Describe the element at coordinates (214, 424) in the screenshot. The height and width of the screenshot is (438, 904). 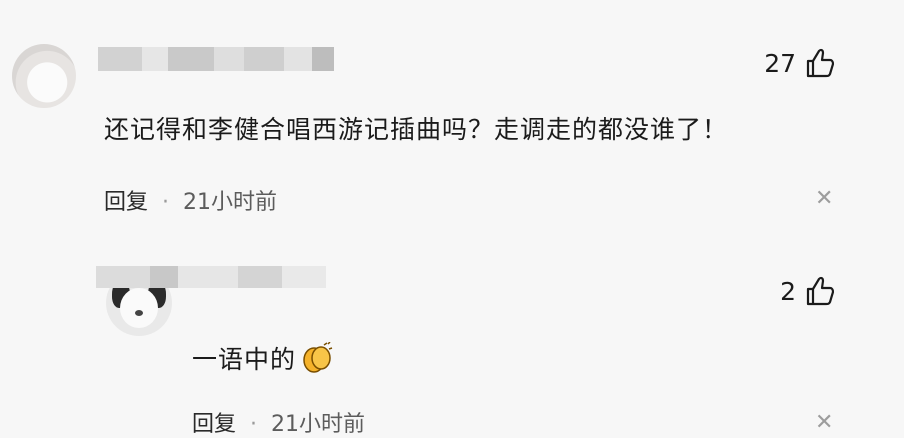
I see `reply-button: 回复` at that location.